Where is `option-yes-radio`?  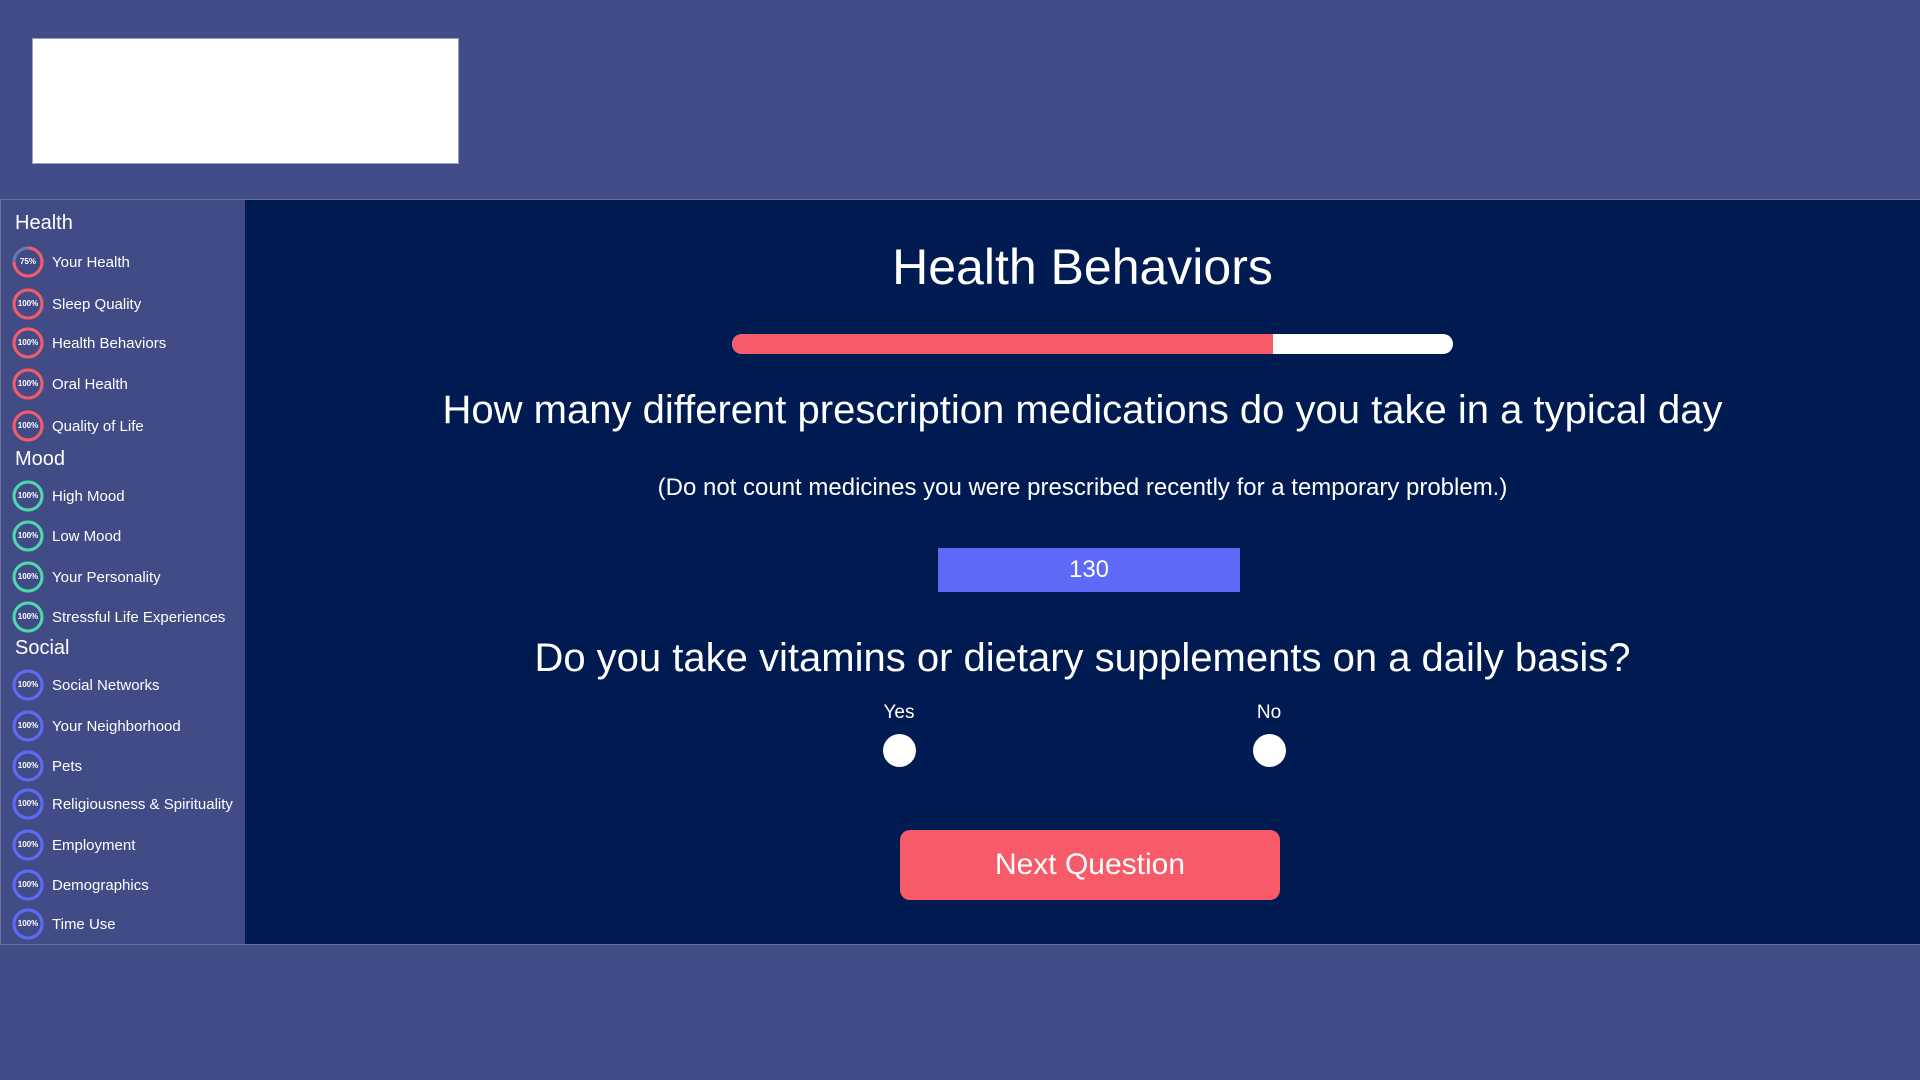 option-yes-radio is located at coordinates (899, 750).